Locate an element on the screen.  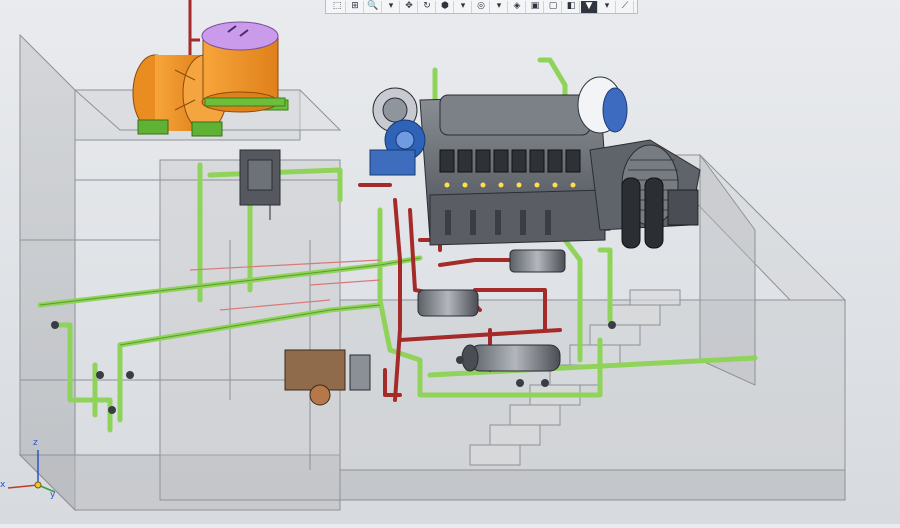
filter-dropdown-icon: ▾ is located at coordinates (607, 6).